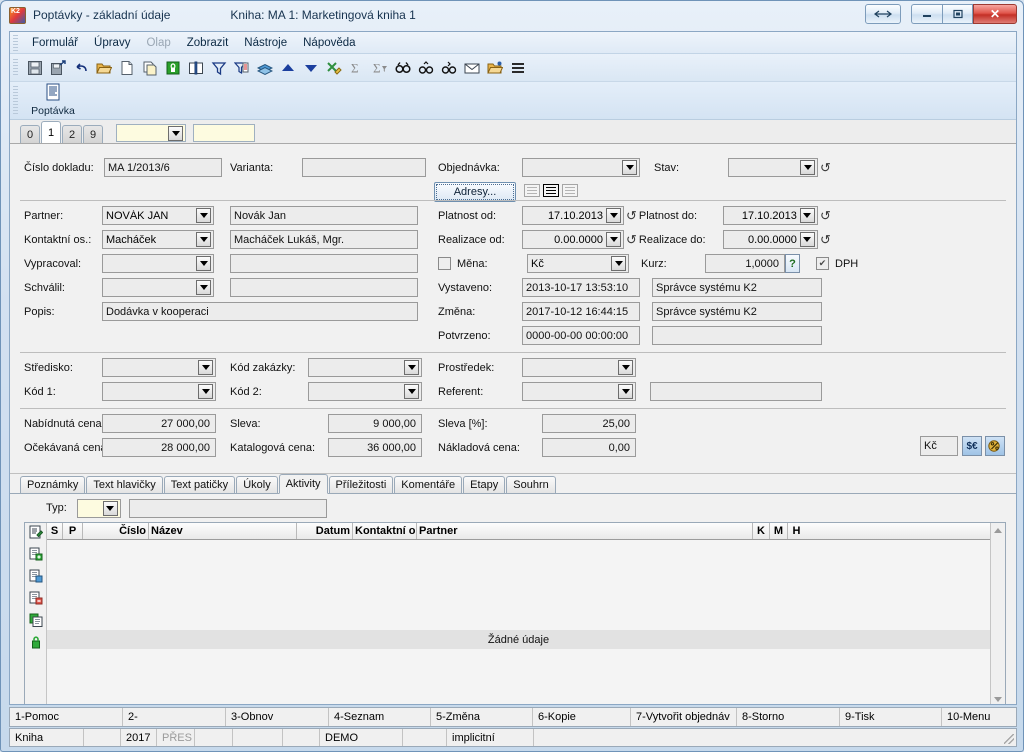  I want to click on fnkey-8: 8-Storno, so click(788, 717).